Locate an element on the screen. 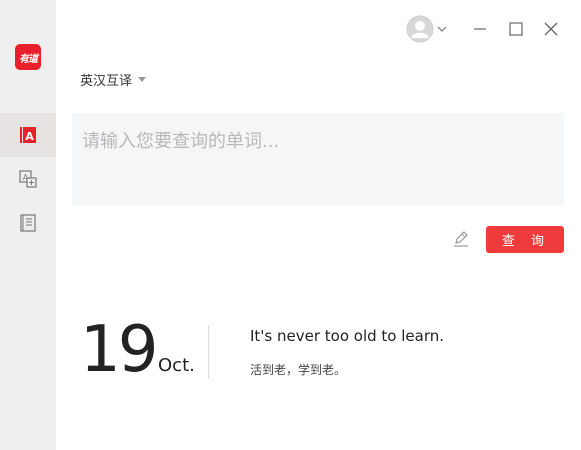 This screenshot has height=450, width=581. logo-text: 有道 is located at coordinates (28, 59).